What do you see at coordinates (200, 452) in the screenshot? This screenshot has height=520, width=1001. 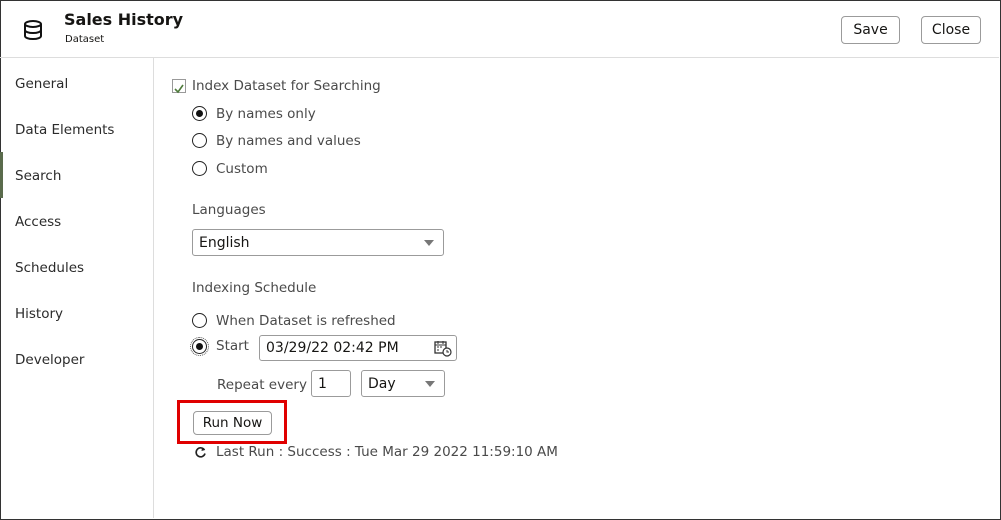 I see `refresh-icon` at bounding box center [200, 452].